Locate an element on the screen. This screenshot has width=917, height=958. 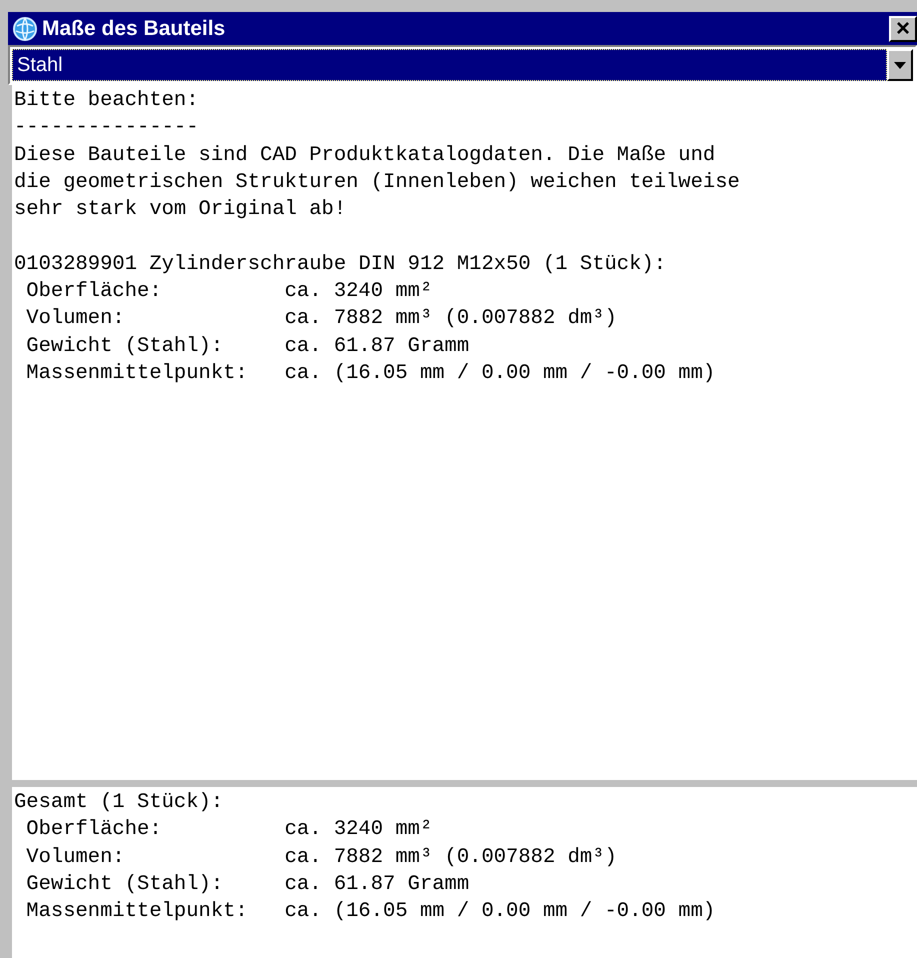
notice-text: sehr stark vom Original ab! is located at coordinates (181, 210).